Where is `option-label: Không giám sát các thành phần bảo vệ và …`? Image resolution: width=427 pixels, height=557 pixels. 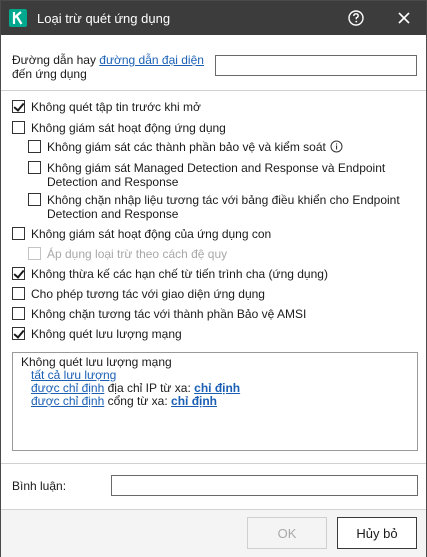 option-label: Không giám sát các thành phần bảo vệ và … is located at coordinates (186, 147).